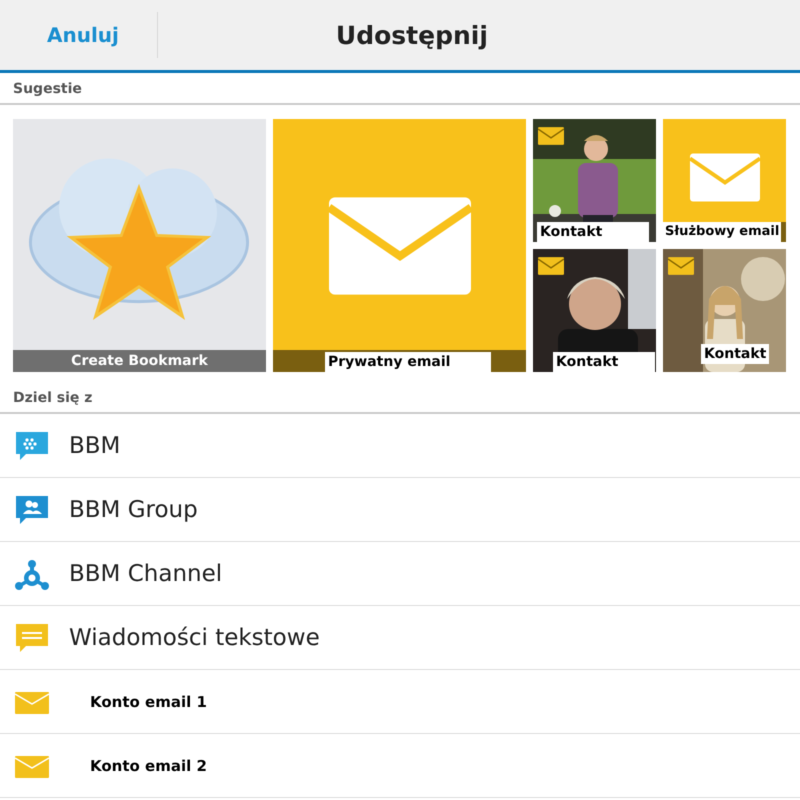  I want to click on email-tile: Prywatny email, so click(399, 245).